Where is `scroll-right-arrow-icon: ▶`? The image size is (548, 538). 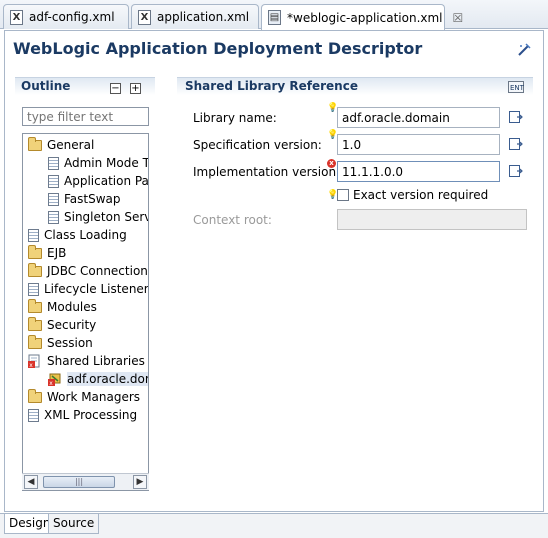 scroll-right-arrow-icon: ▶ is located at coordinates (140, 482).